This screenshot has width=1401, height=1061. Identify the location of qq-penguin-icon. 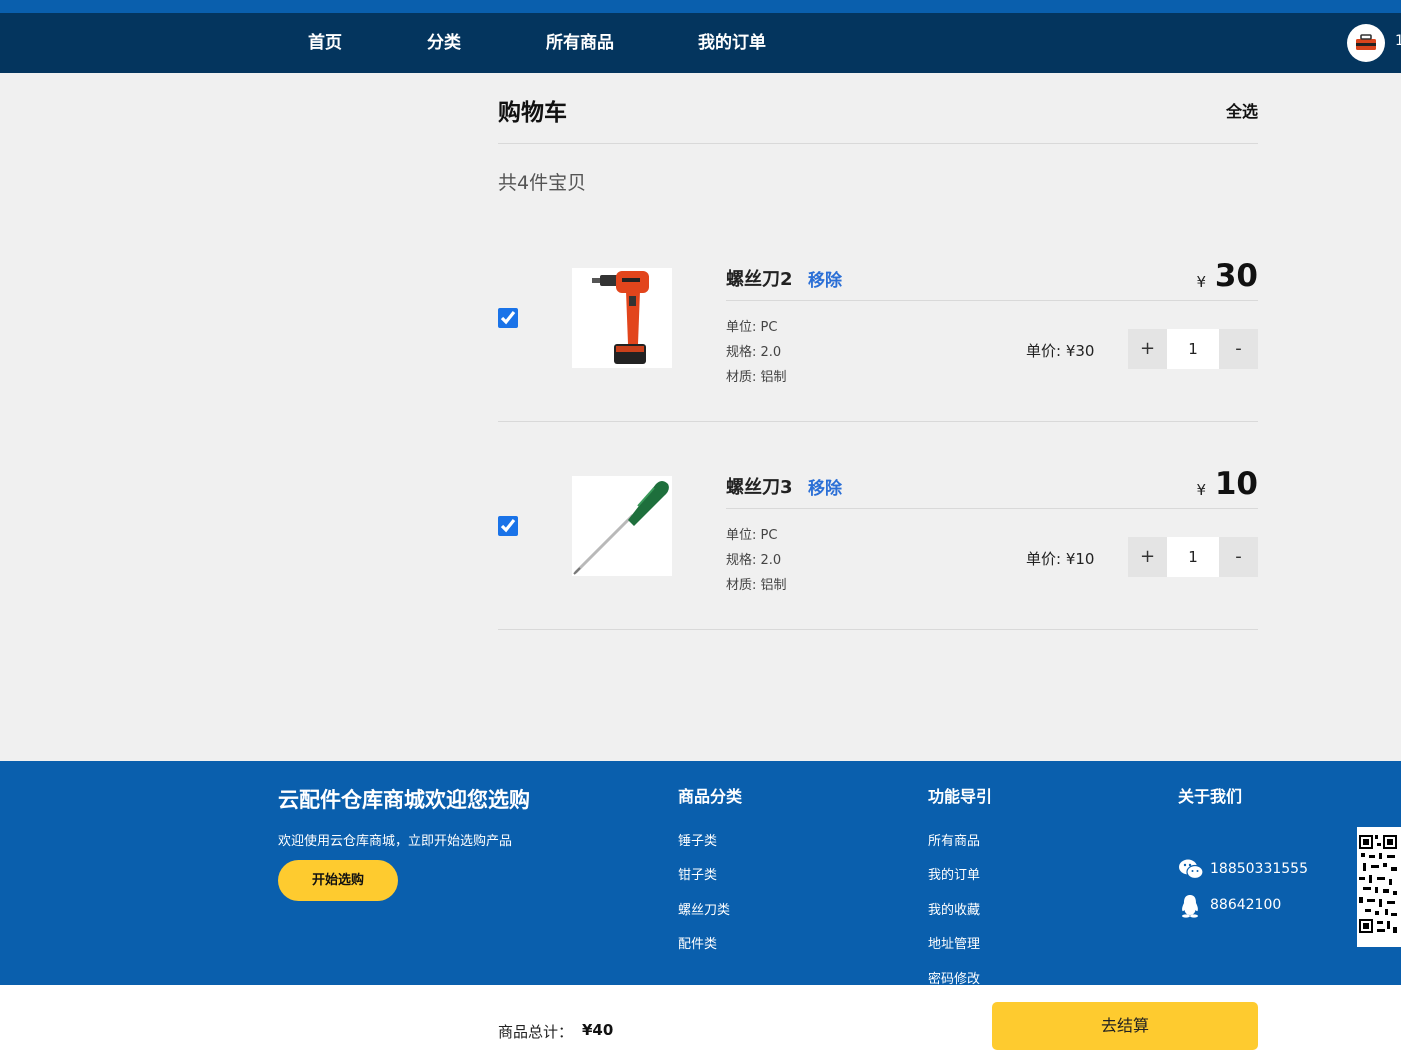
(1190, 906).